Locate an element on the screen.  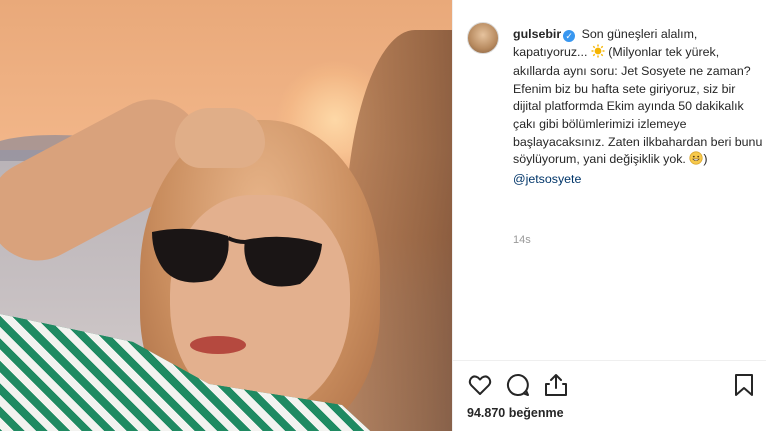
bookmark-icon is located at coordinates (744, 385).